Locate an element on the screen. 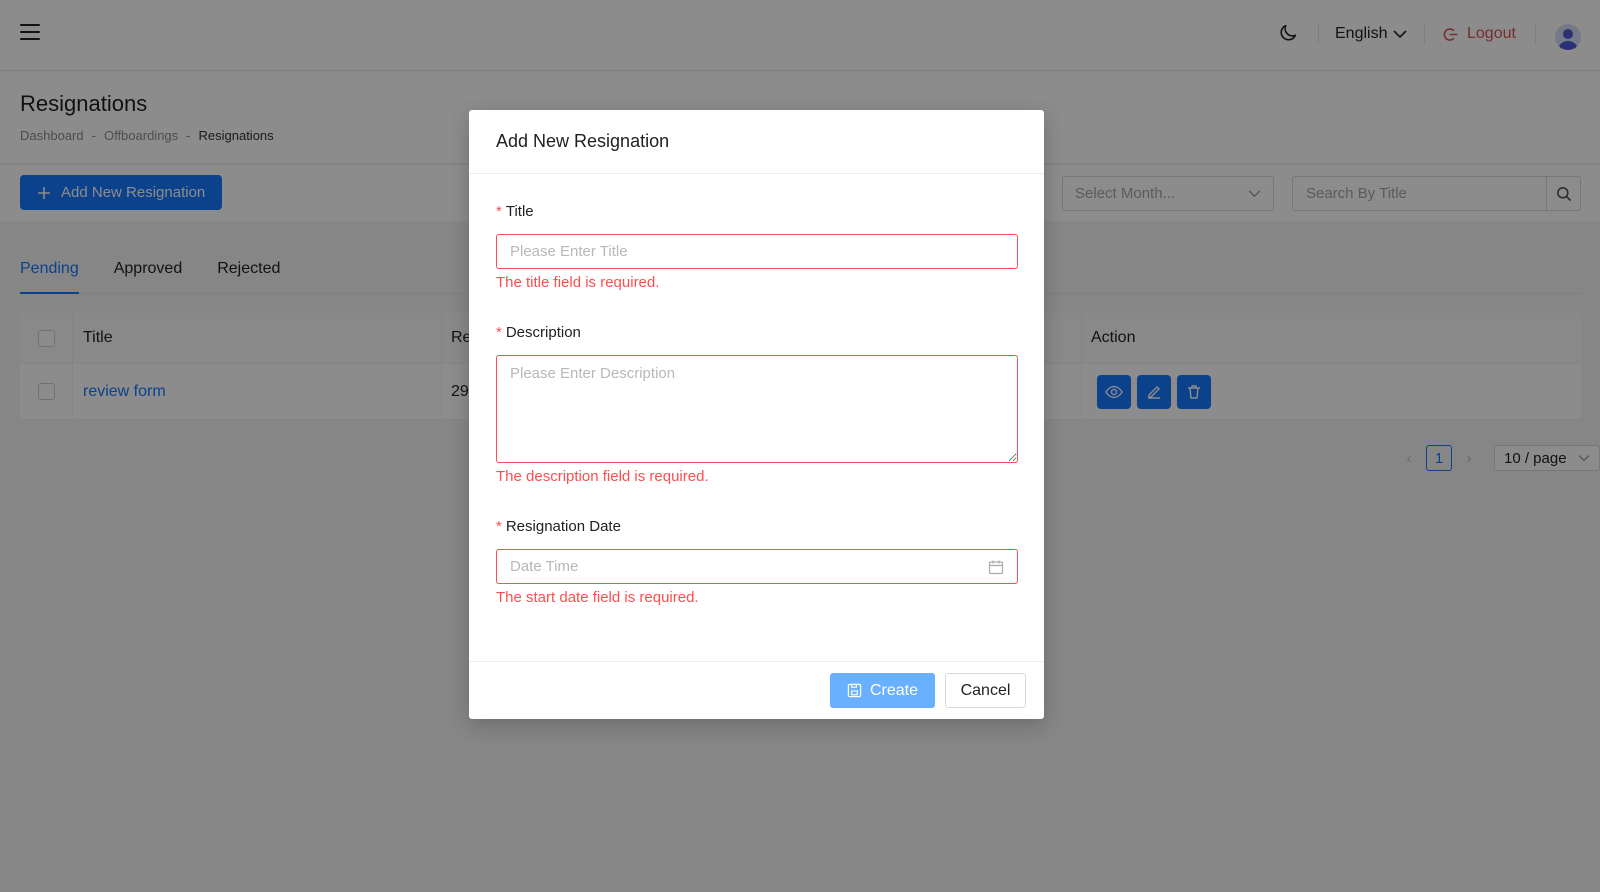  title-error: The title field is required. is located at coordinates (578, 282).